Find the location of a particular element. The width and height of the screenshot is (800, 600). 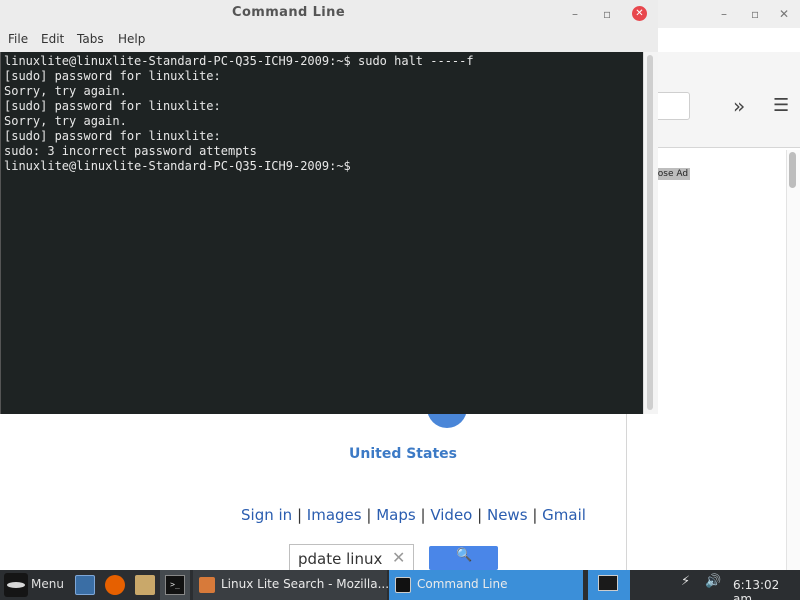

firefox-task-icon is located at coordinates (207, 585).